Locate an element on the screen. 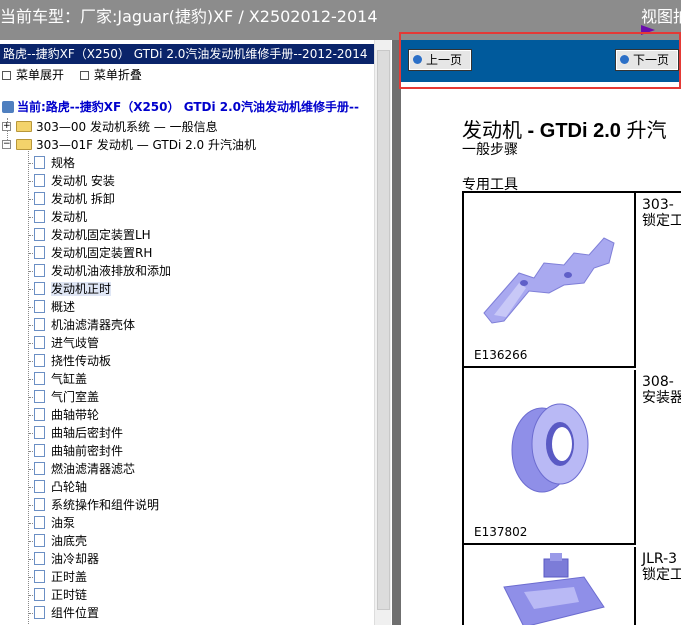 The height and width of the screenshot is (625, 681). top-header: 当前车型：厂家:Jaguar(捷豹)XF / X2502012-2014 视图拍 is located at coordinates (340, 20).